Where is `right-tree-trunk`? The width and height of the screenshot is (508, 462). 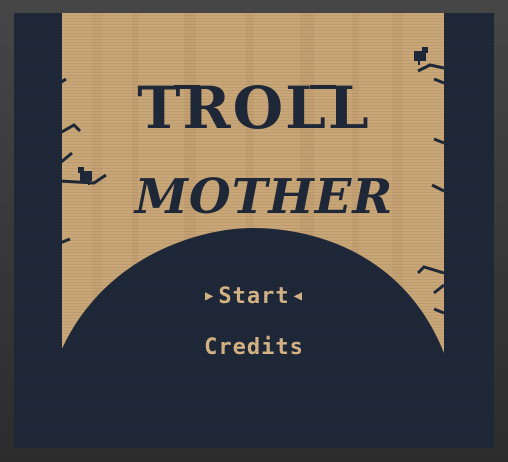 right-tree-trunk is located at coordinates (469, 230).